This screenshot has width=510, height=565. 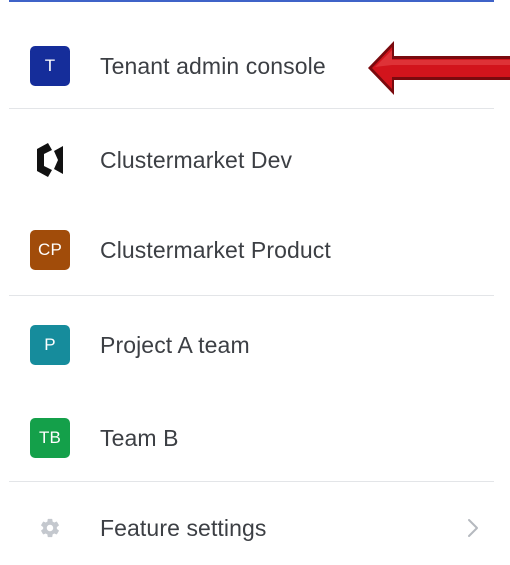 I want to click on menu-item-feature-settings: Feature settings, so click(x=251, y=528).